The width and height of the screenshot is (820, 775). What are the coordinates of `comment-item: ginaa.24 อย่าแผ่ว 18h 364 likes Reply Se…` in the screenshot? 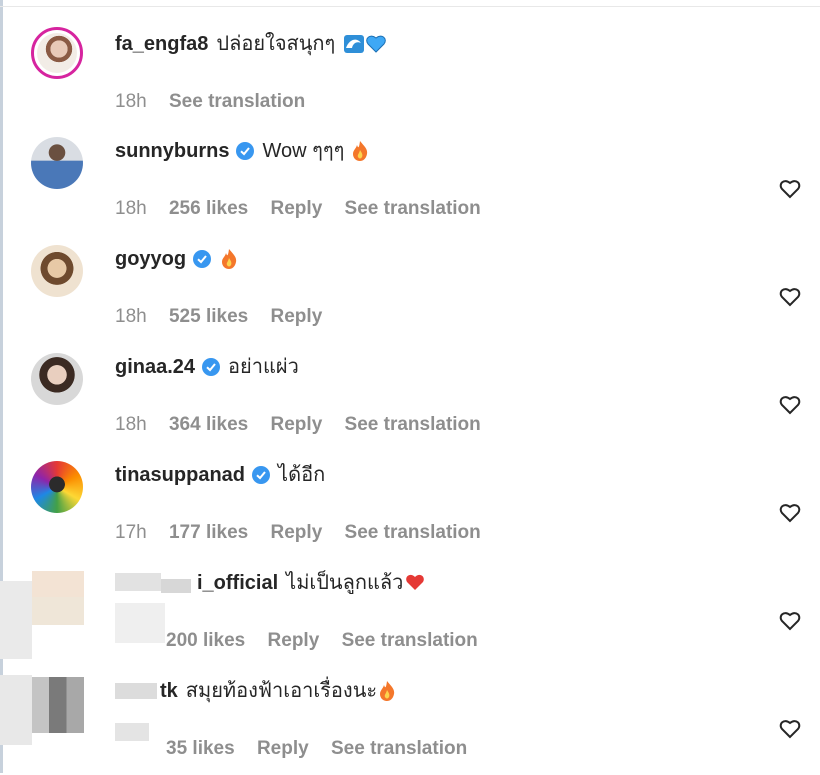 It's located at (410, 397).